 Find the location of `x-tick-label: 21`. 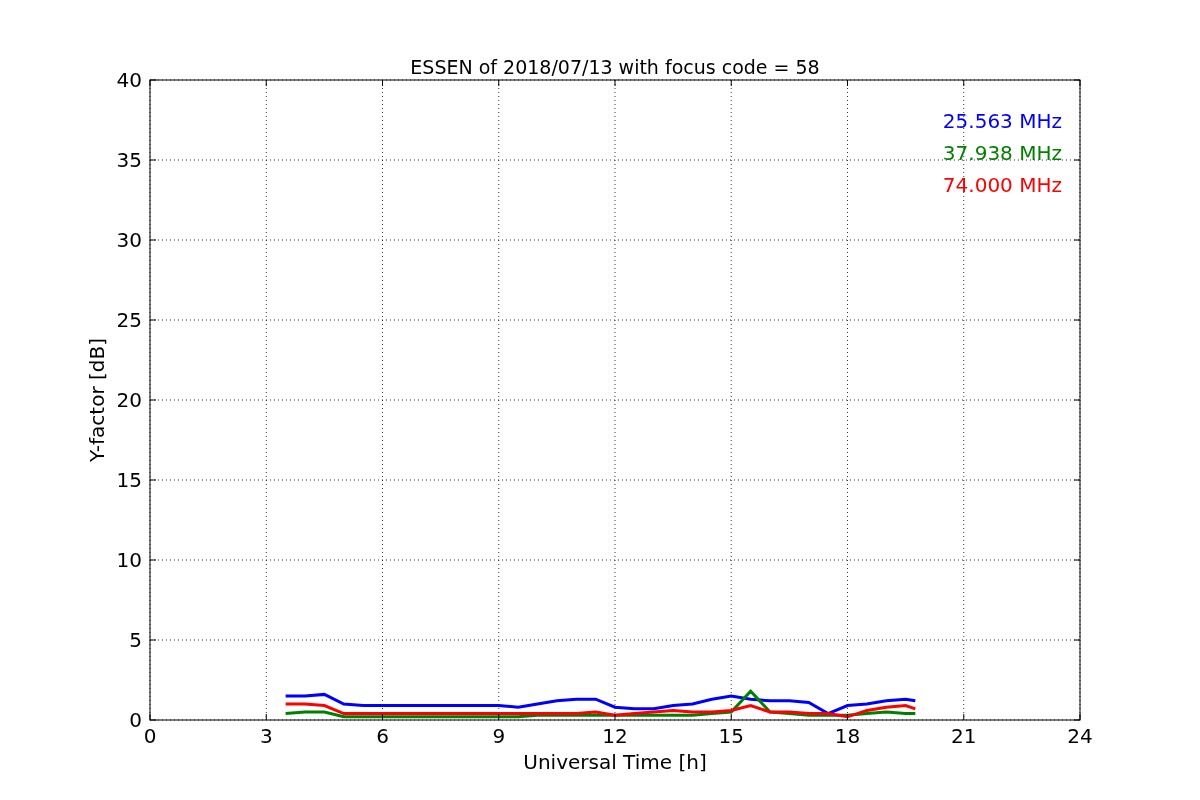

x-tick-label: 21 is located at coordinates (964, 736).